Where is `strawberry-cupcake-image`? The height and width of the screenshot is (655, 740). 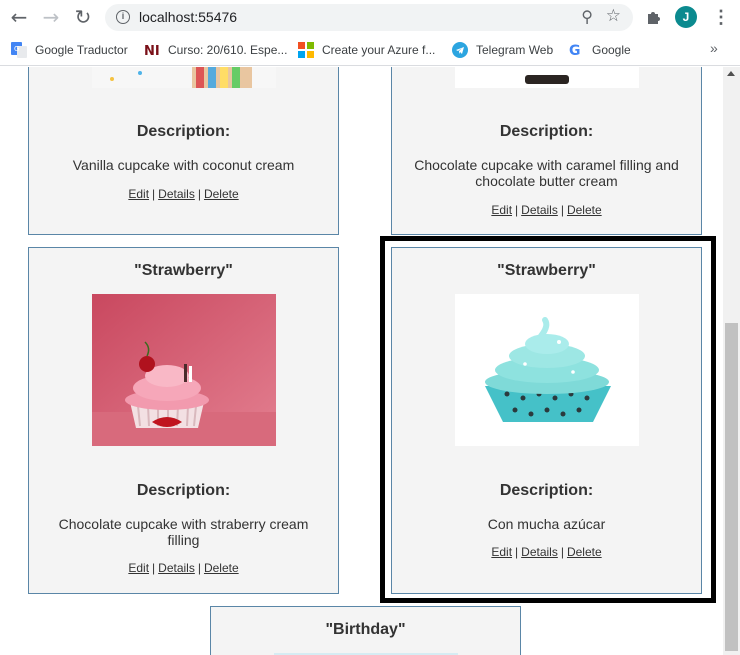
strawberry-cupcake-image is located at coordinates (184, 370).